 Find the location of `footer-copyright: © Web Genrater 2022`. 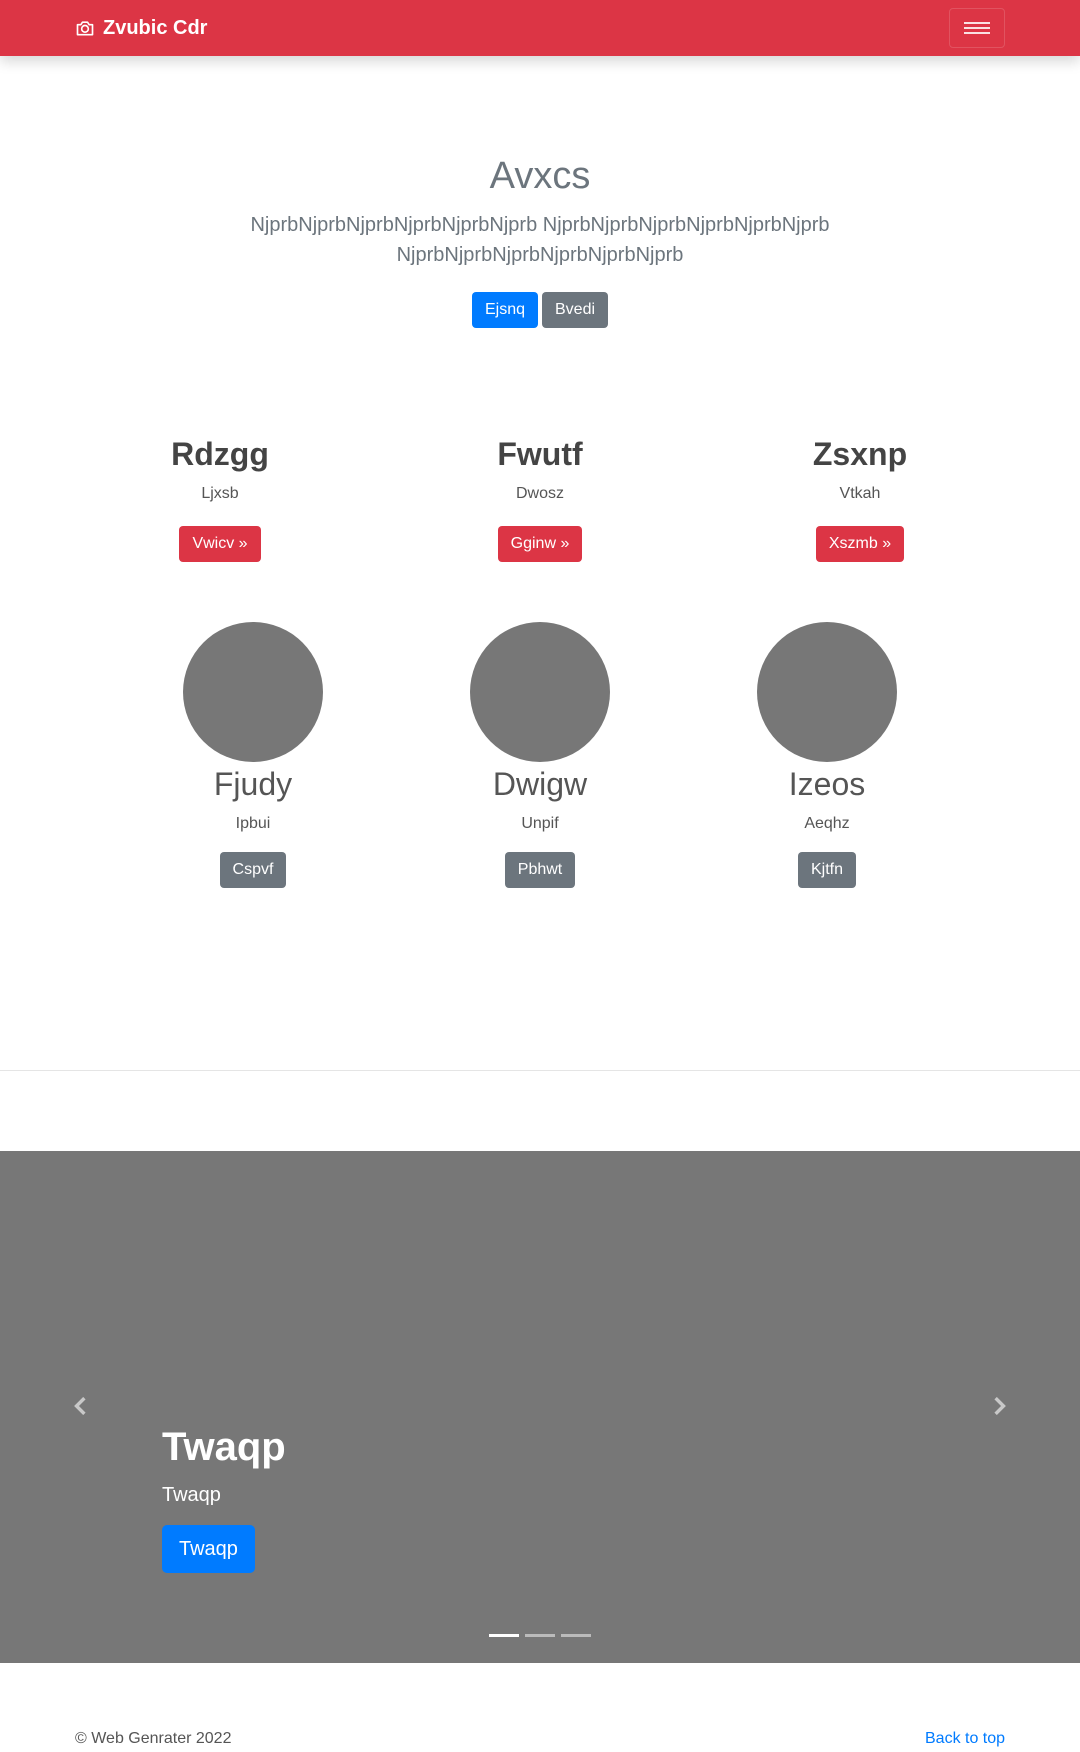

footer-copyright: © Web Genrater 2022 is located at coordinates (153, 1738).